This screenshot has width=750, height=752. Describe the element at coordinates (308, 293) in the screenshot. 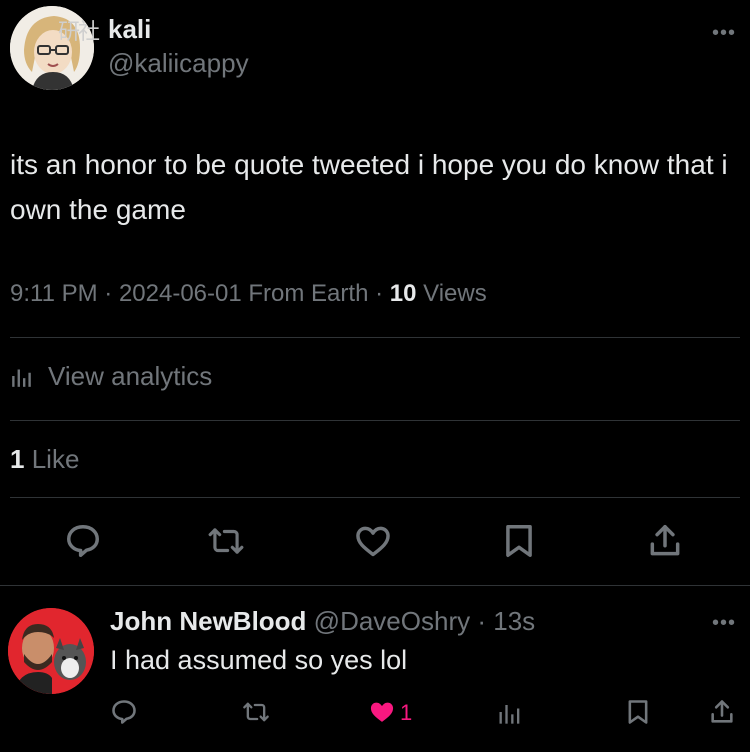

I see `tweet-source: From Earth` at that location.